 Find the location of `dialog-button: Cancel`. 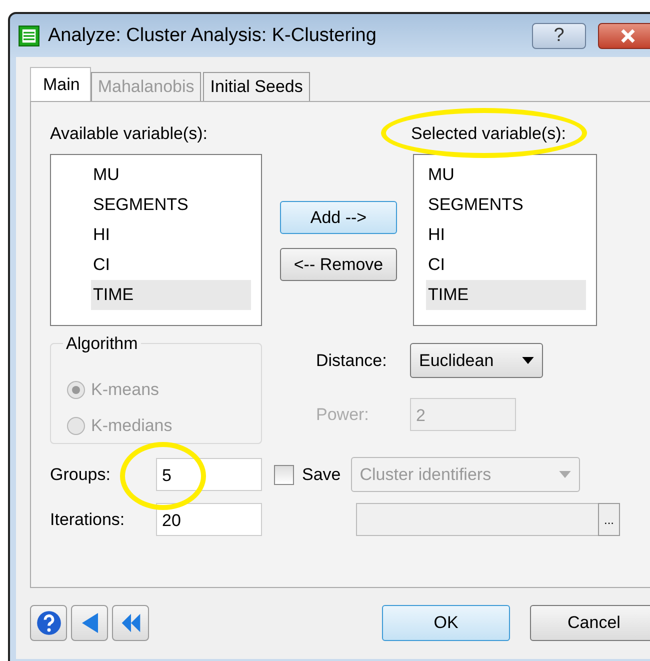

dialog-button: Cancel is located at coordinates (590, 623).